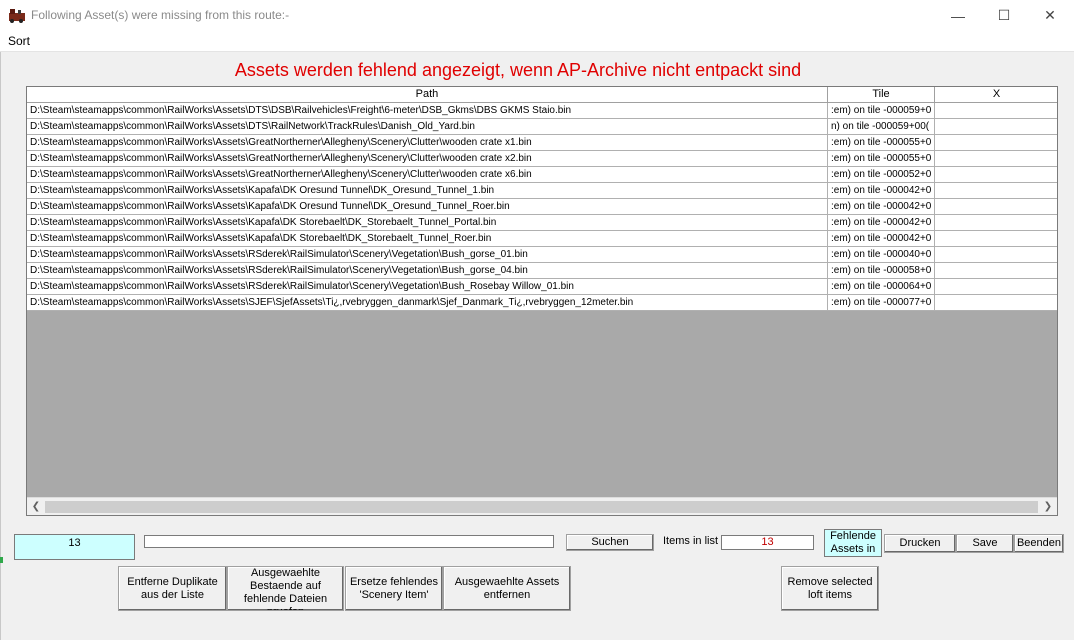 The height and width of the screenshot is (640, 1074). Describe the element at coordinates (427, 95) in the screenshot. I see `column-header-path: Path` at that location.